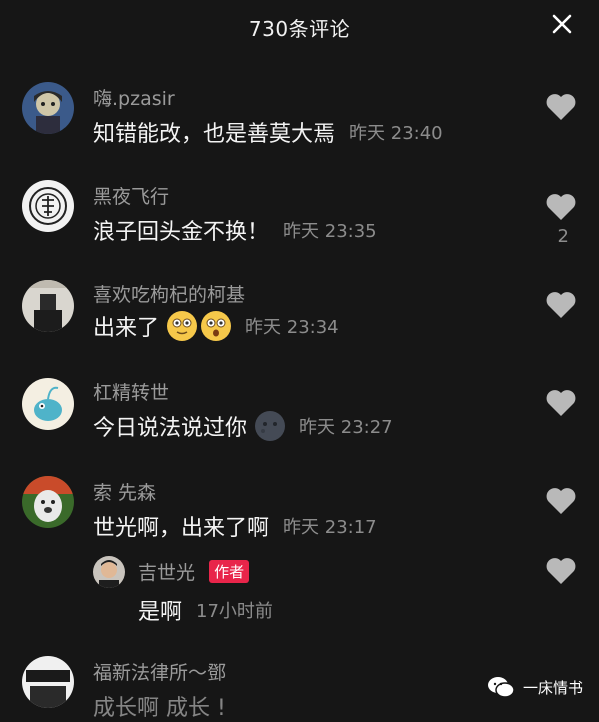 This screenshot has width=599, height=722. Describe the element at coordinates (292, 327) in the screenshot. I see `comment-time: 昨天 23:34` at that location.